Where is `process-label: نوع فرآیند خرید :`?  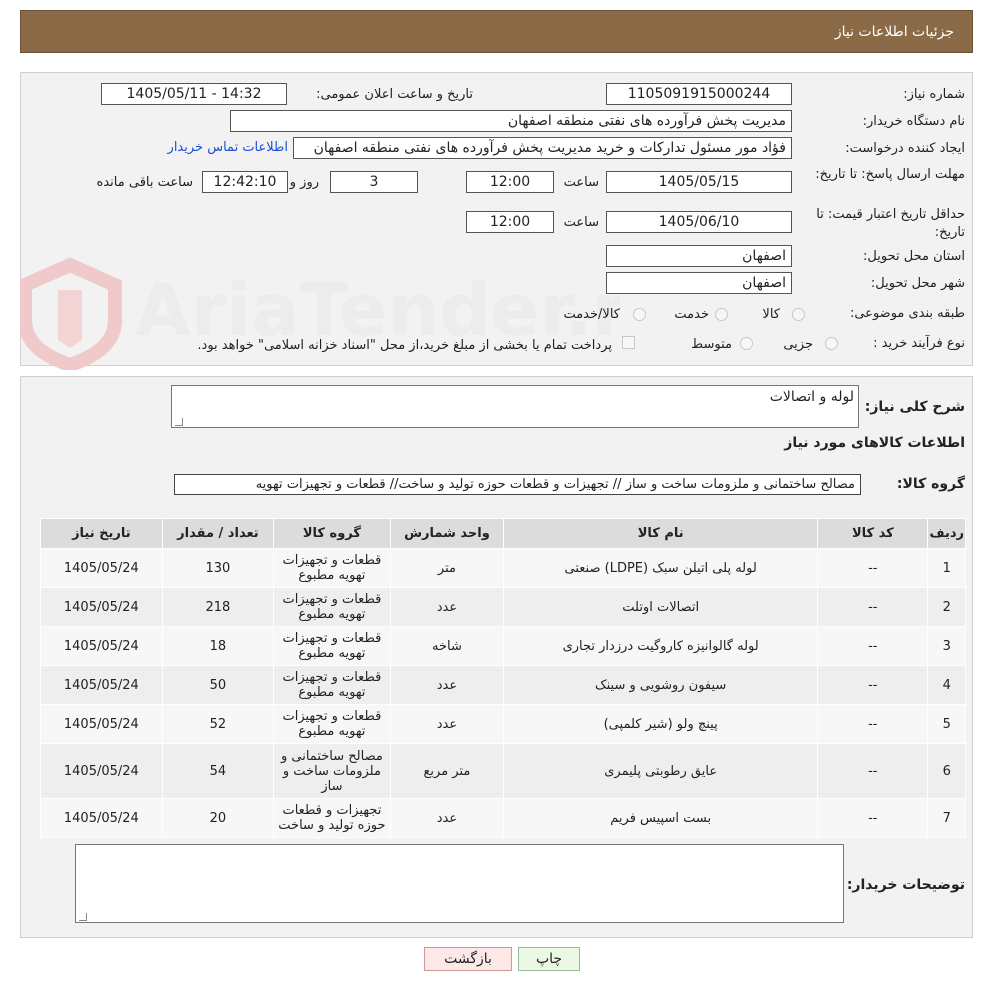 process-label: نوع فرآیند خرید : is located at coordinates (919, 343).